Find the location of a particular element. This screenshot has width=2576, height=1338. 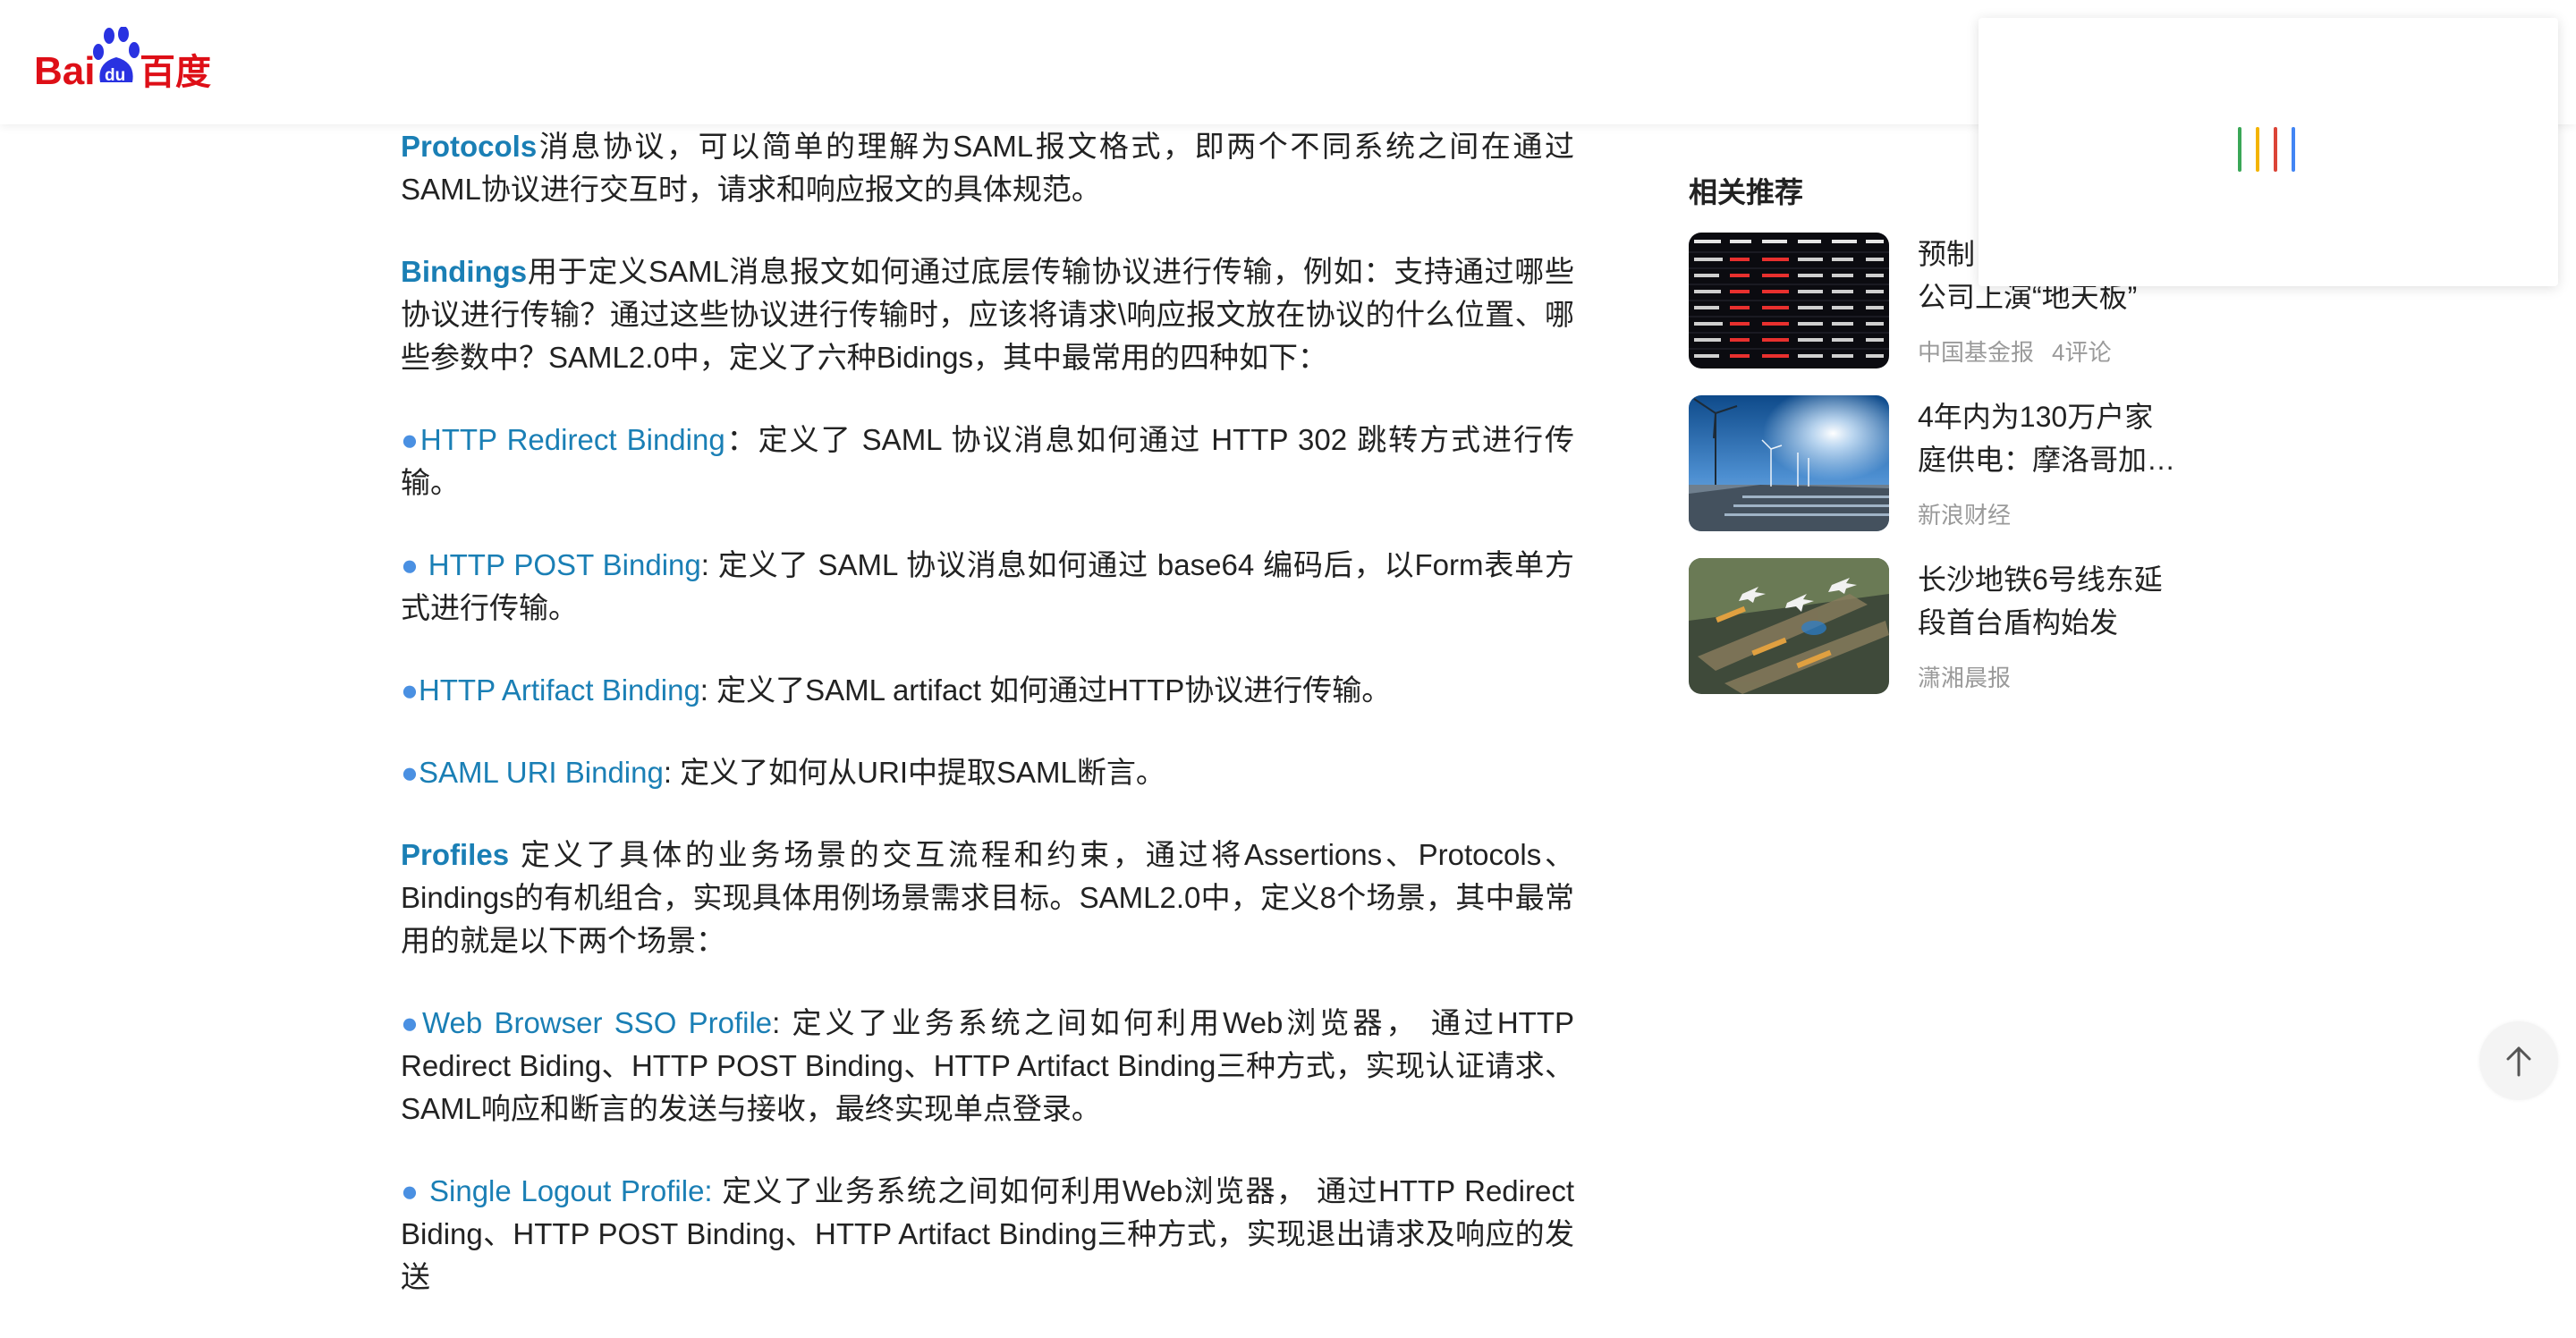

recommend-source: 中国基金报 is located at coordinates (1976, 352).